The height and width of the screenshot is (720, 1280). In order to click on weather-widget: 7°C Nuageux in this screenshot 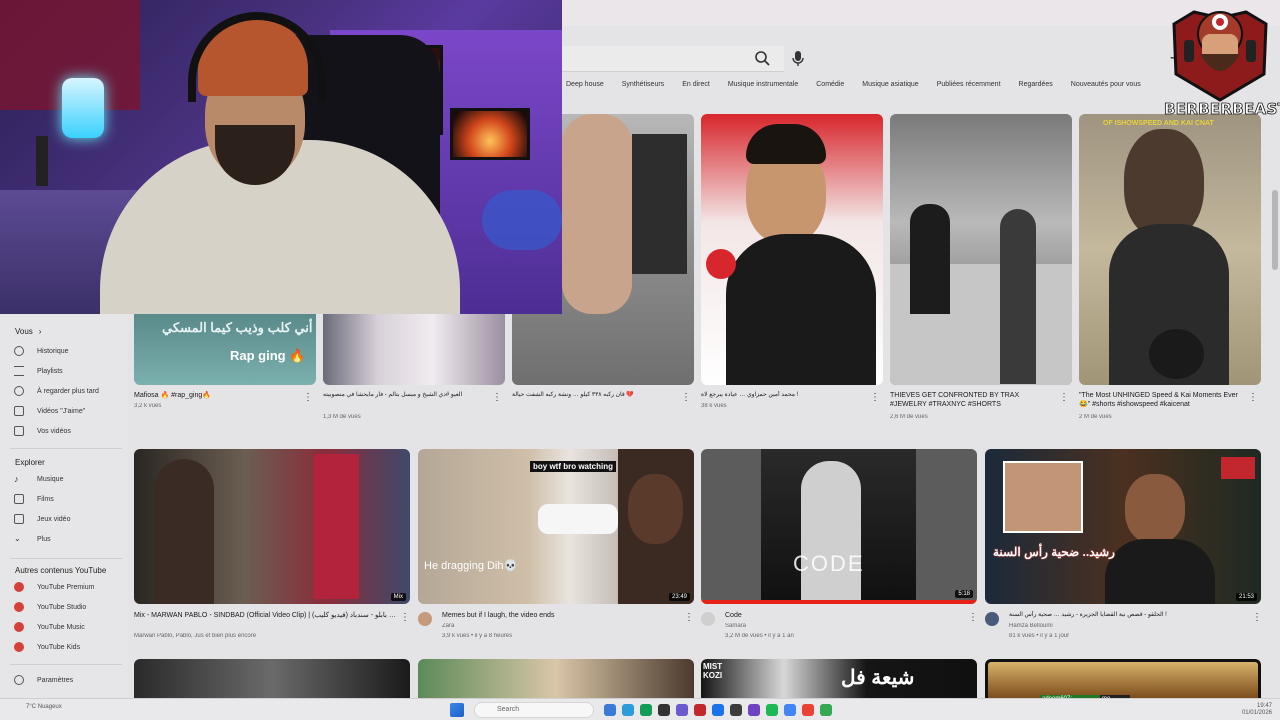, I will do `click(44, 707)`.